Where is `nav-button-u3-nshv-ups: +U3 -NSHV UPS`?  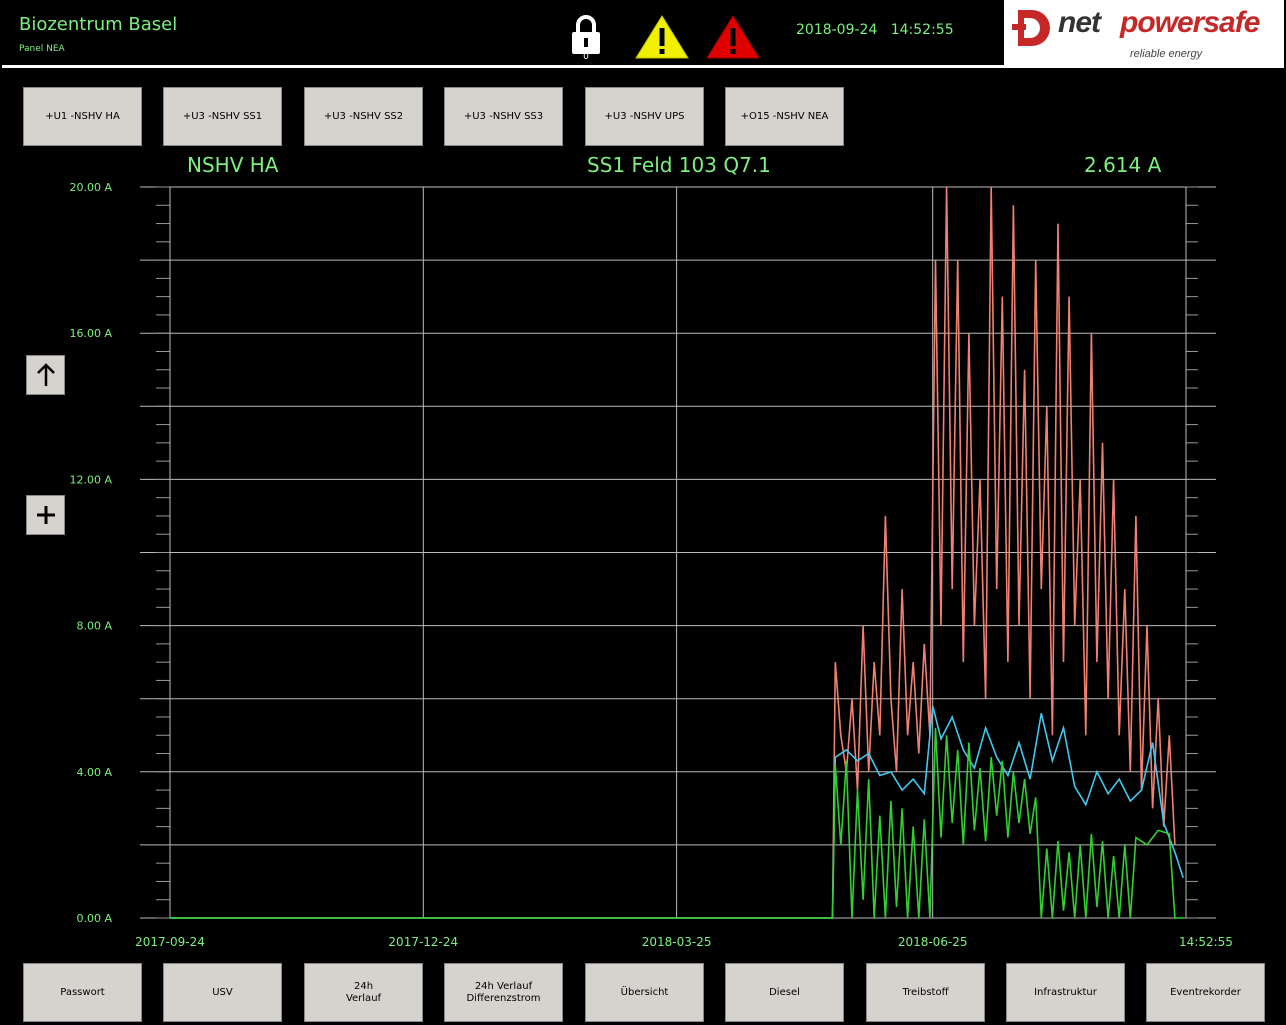
nav-button-u3-nshv-ups: +U3 -NSHV UPS is located at coordinates (644, 116).